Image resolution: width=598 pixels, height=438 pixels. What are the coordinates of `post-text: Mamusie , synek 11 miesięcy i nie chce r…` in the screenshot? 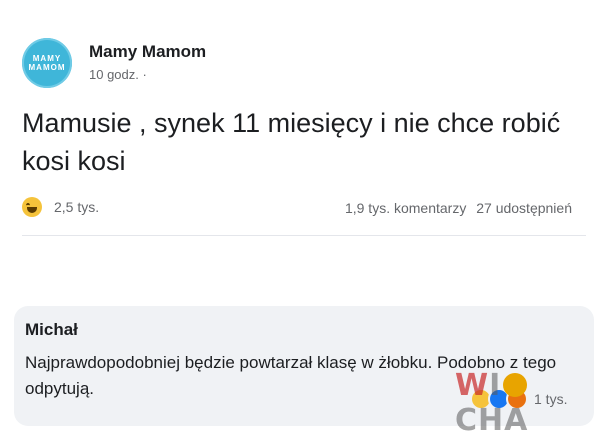 It's located at (291, 142).